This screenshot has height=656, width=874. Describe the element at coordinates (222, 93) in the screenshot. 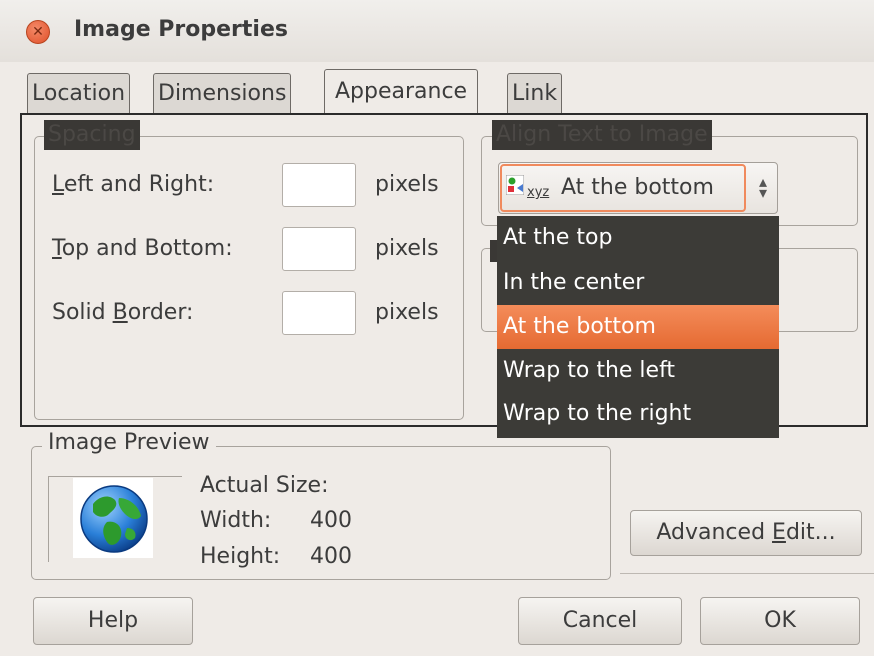

I see `tab-dimensions: Dimensions` at that location.